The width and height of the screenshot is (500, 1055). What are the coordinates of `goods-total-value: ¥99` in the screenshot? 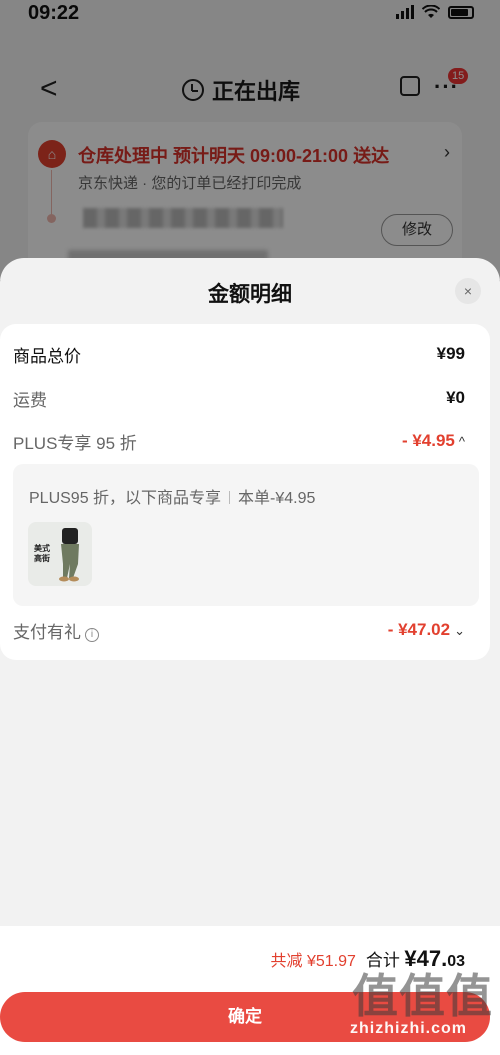 It's located at (450, 353).